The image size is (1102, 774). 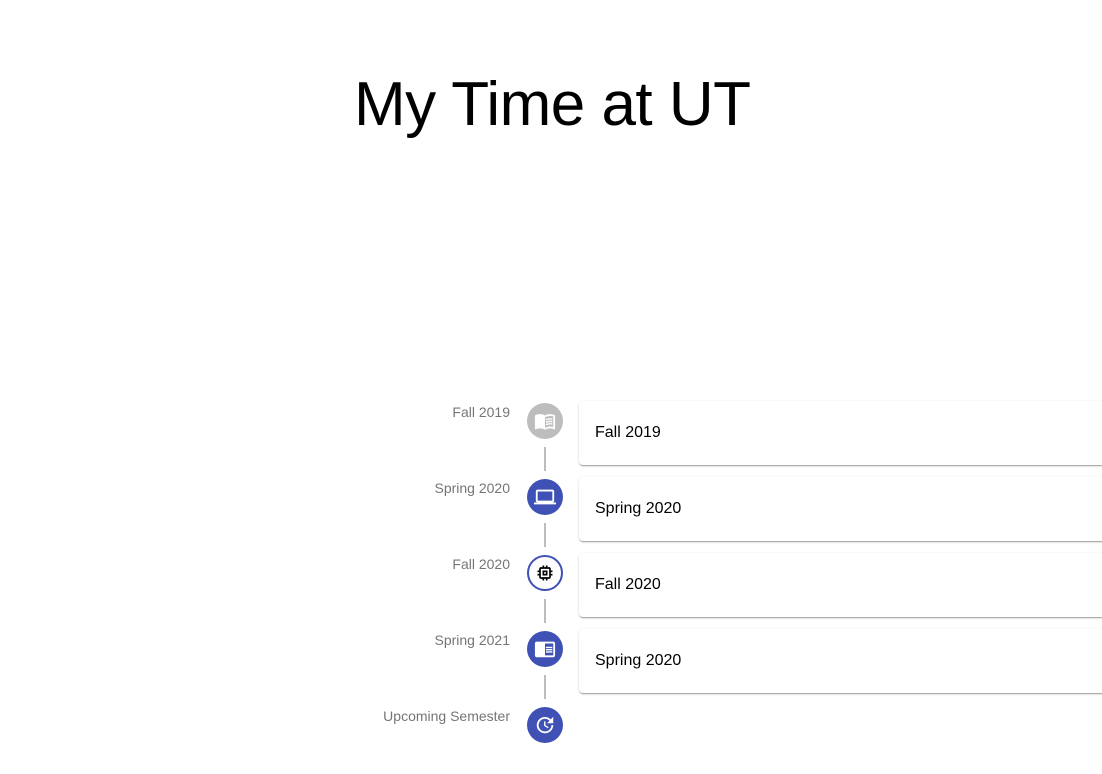 What do you see at coordinates (628, 432) in the screenshot?
I see `timeline-card-label: Fall 2019` at bounding box center [628, 432].